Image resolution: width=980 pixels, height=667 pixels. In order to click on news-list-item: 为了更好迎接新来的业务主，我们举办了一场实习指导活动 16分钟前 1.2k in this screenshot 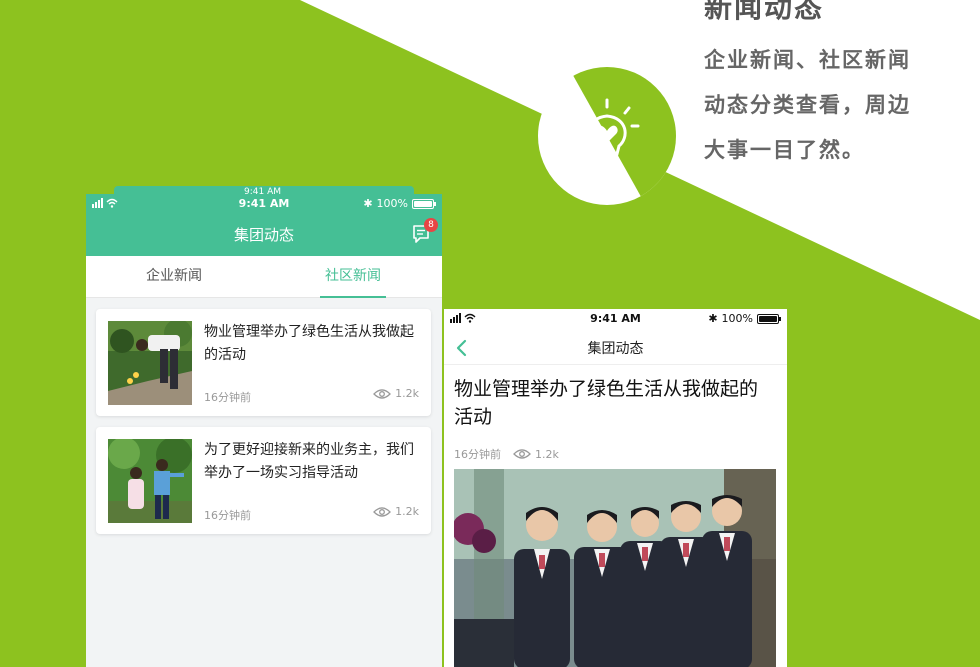, I will do `click(263, 480)`.